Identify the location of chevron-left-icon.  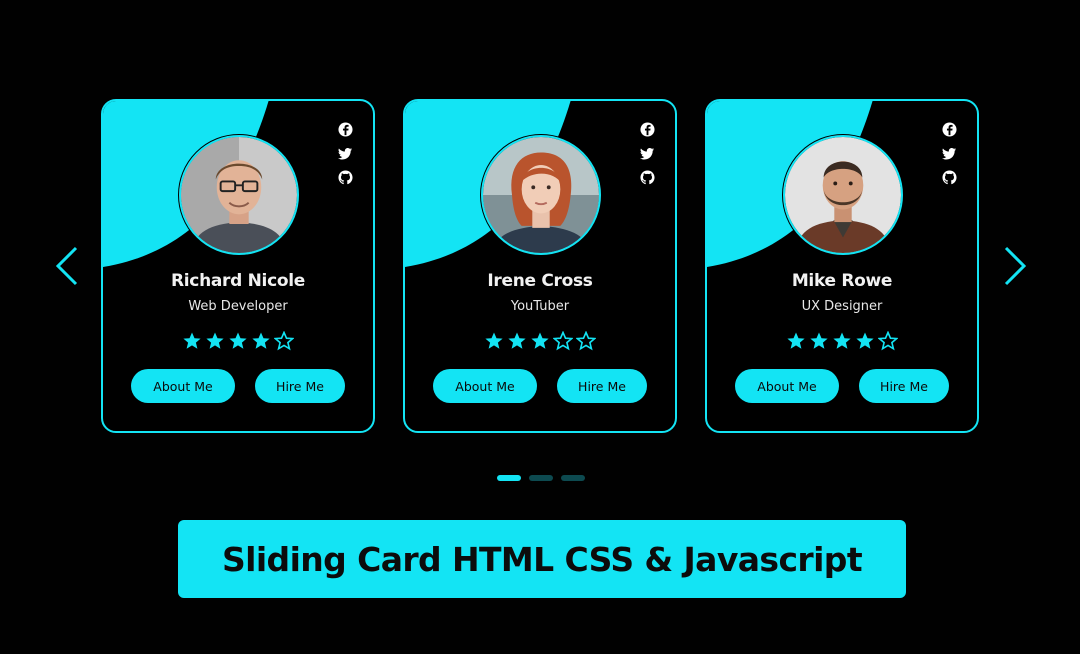
(66, 266).